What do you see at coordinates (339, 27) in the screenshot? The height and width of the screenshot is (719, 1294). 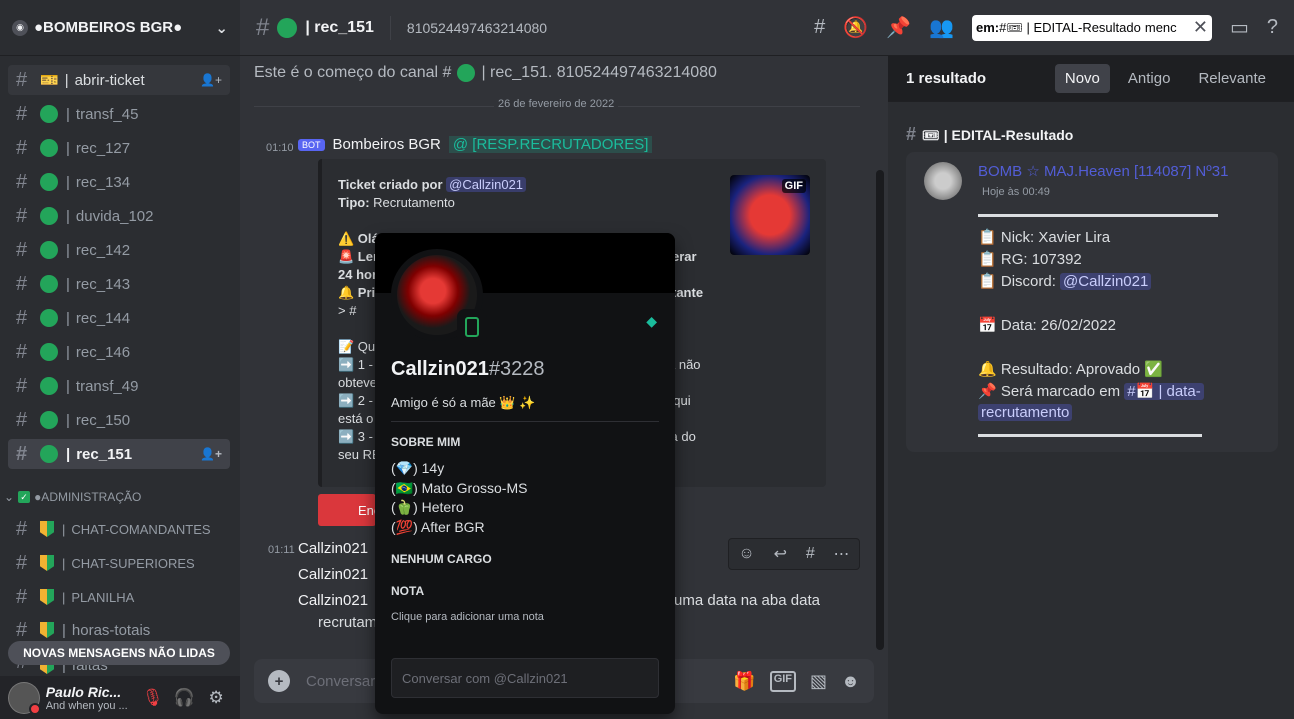 I see `channel-title: | rec_151` at bounding box center [339, 27].